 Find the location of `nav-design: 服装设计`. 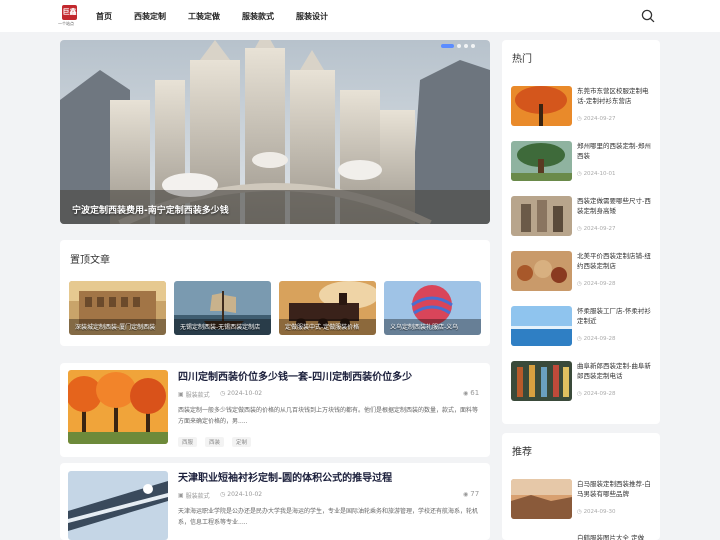

nav-design: 服装设计 is located at coordinates (312, 16).